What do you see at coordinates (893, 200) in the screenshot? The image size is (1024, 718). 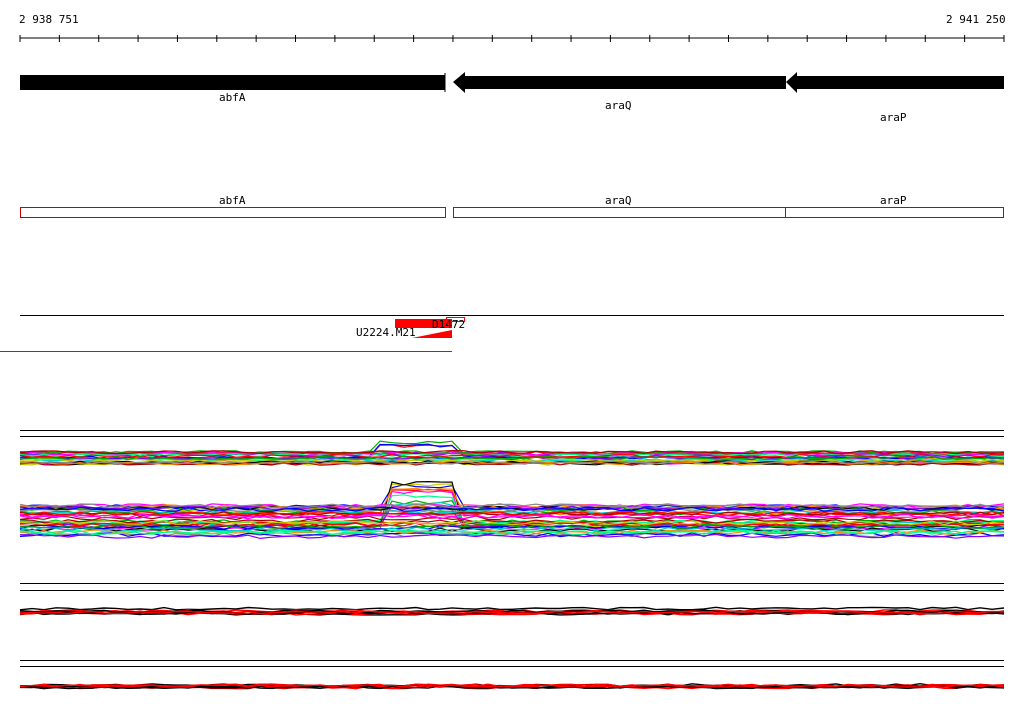 I see `gene-box-label-araP: araP` at bounding box center [893, 200].